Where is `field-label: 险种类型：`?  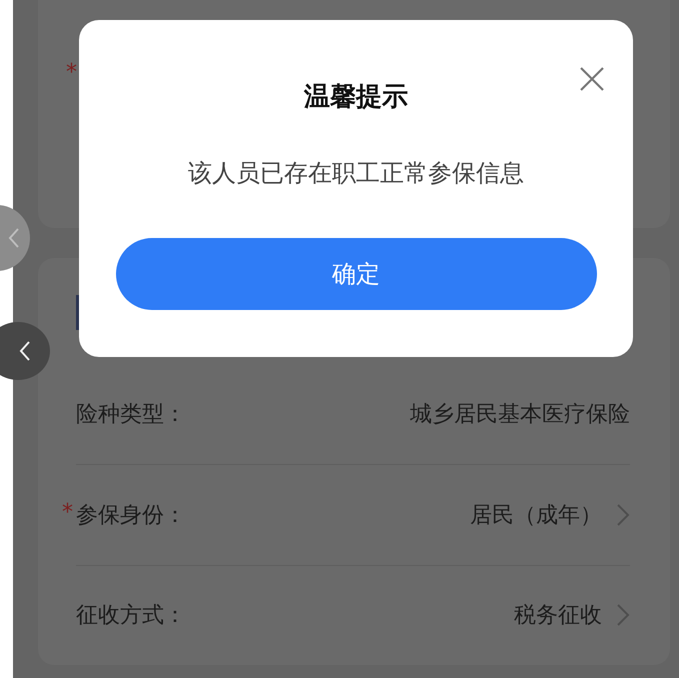 field-label: 险种类型： is located at coordinates (131, 415).